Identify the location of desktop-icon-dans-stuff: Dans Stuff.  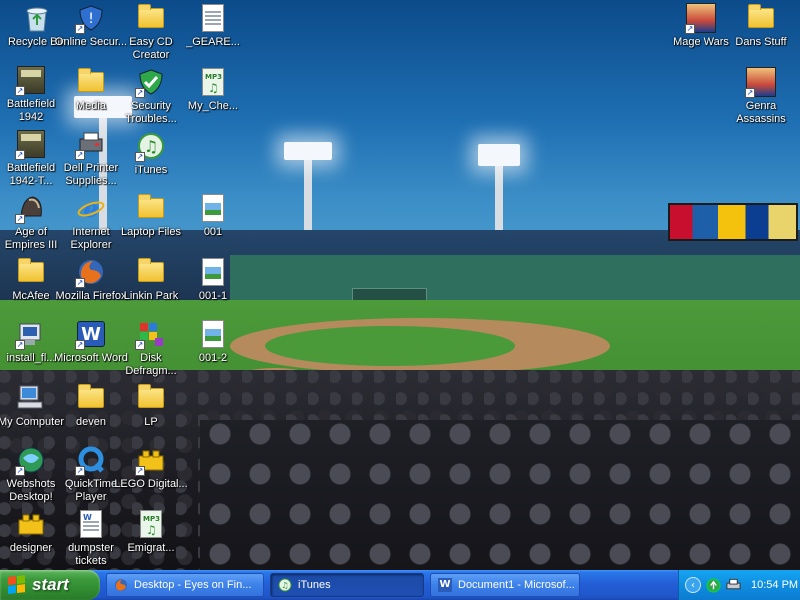
(761, 32).